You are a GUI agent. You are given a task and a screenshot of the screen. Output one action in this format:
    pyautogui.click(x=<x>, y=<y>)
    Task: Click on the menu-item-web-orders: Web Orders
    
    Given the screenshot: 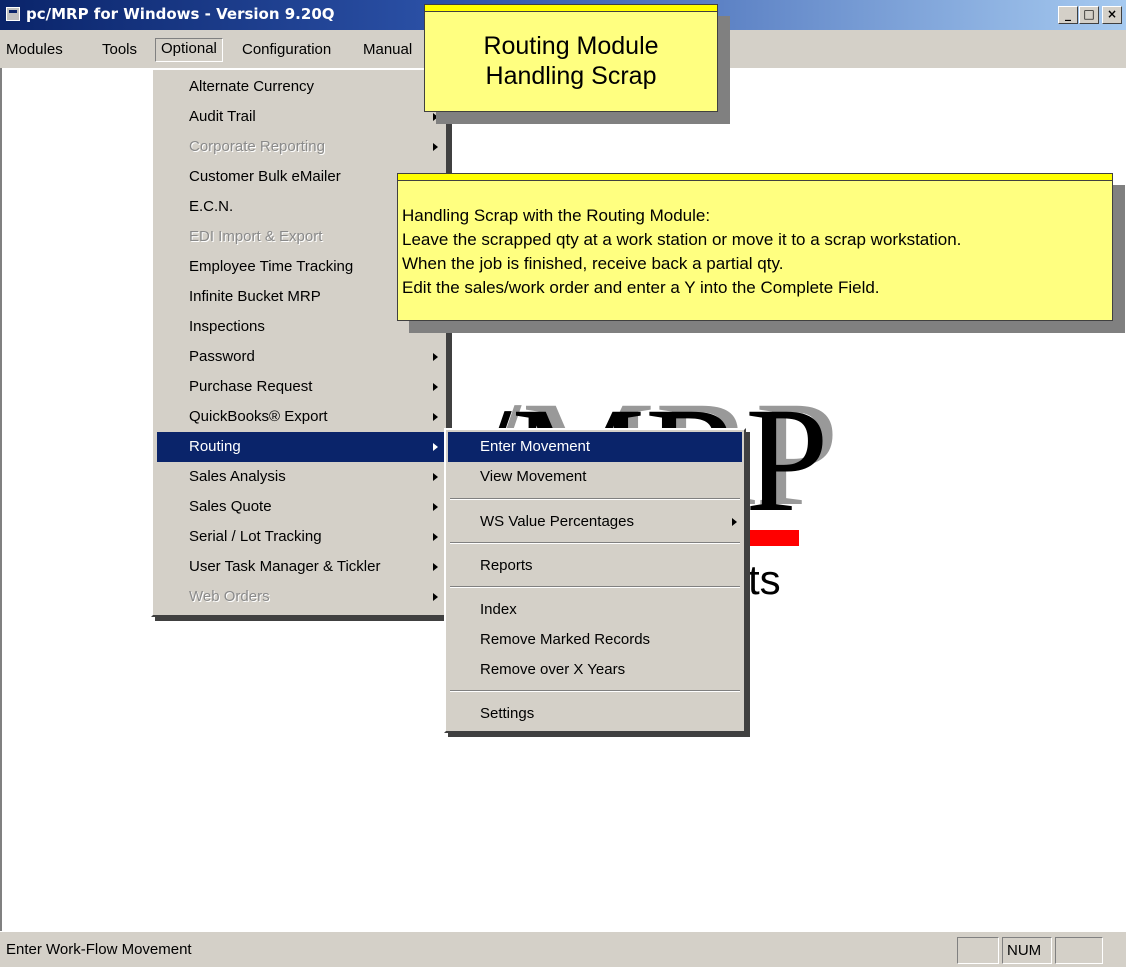 What is the action you would take?
    pyautogui.click(x=300, y=597)
    